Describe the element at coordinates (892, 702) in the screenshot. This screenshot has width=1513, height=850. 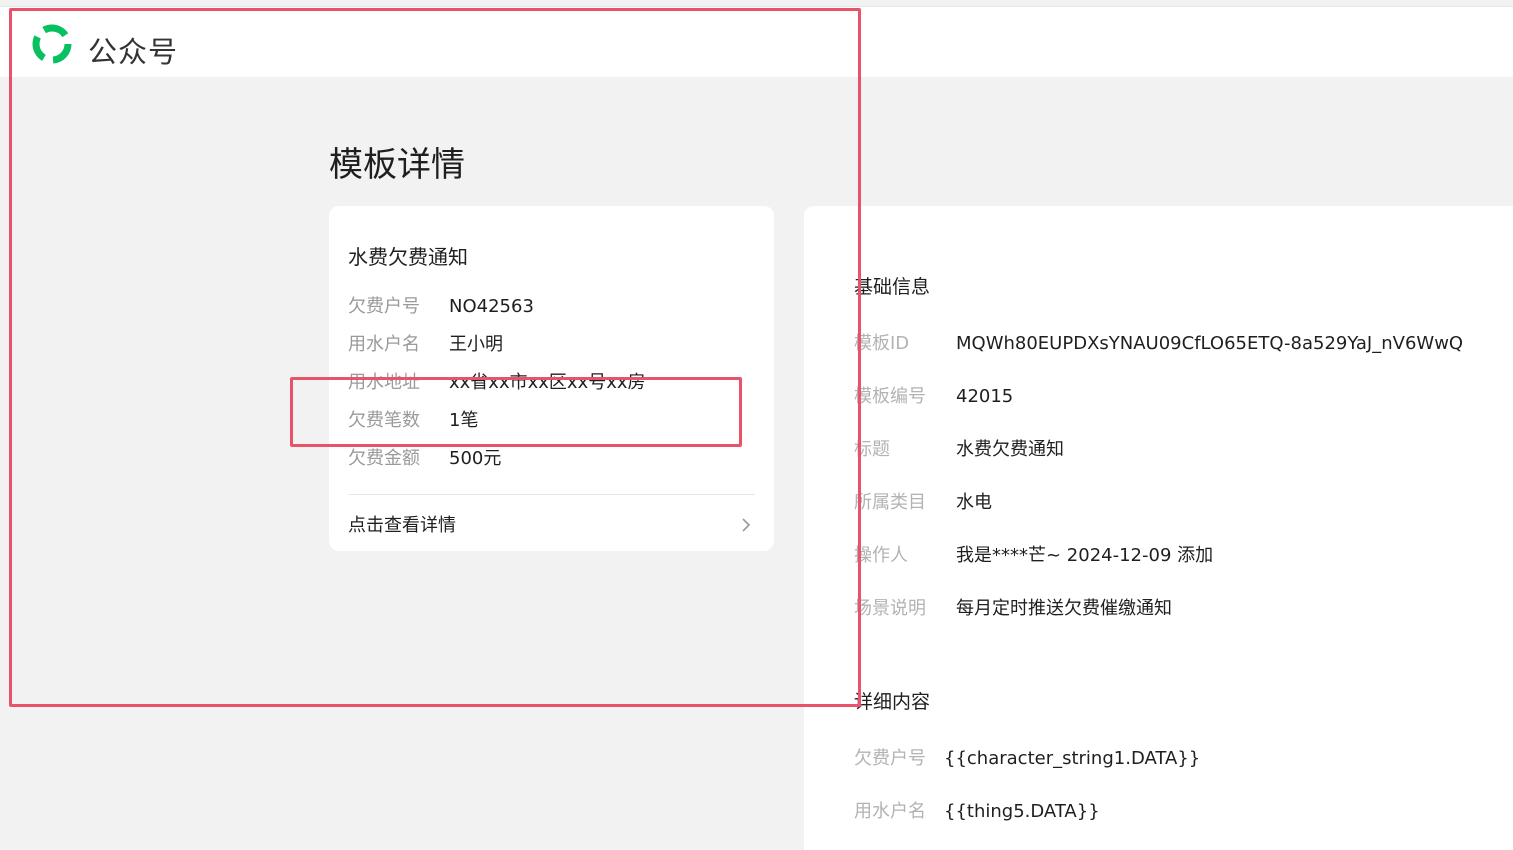
I see `detail-content-title: 详细内容` at that location.